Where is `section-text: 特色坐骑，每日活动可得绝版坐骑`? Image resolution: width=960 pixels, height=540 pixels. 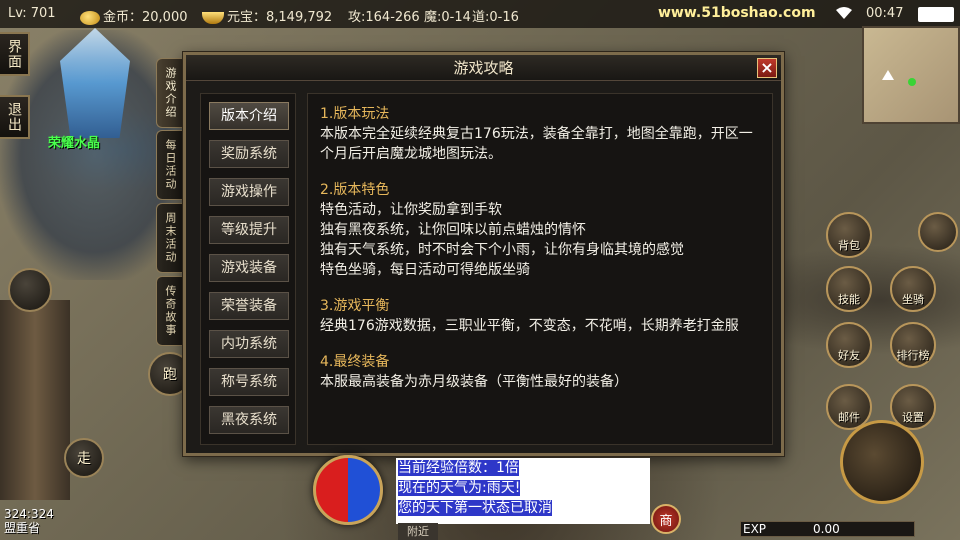
section-text: 特色坐骑，每日活动可得绝版坐骑 is located at coordinates (425, 270).